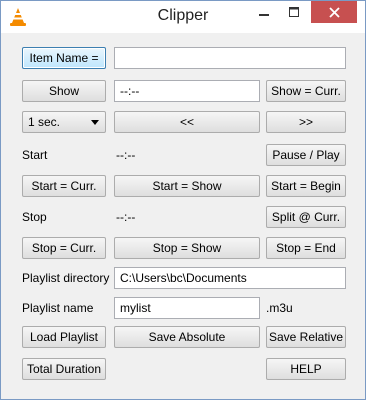 Image resolution: width=366 pixels, height=400 pixels. What do you see at coordinates (306, 337) in the screenshot?
I see `save-relative-button: Save Relative` at bounding box center [306, 337].